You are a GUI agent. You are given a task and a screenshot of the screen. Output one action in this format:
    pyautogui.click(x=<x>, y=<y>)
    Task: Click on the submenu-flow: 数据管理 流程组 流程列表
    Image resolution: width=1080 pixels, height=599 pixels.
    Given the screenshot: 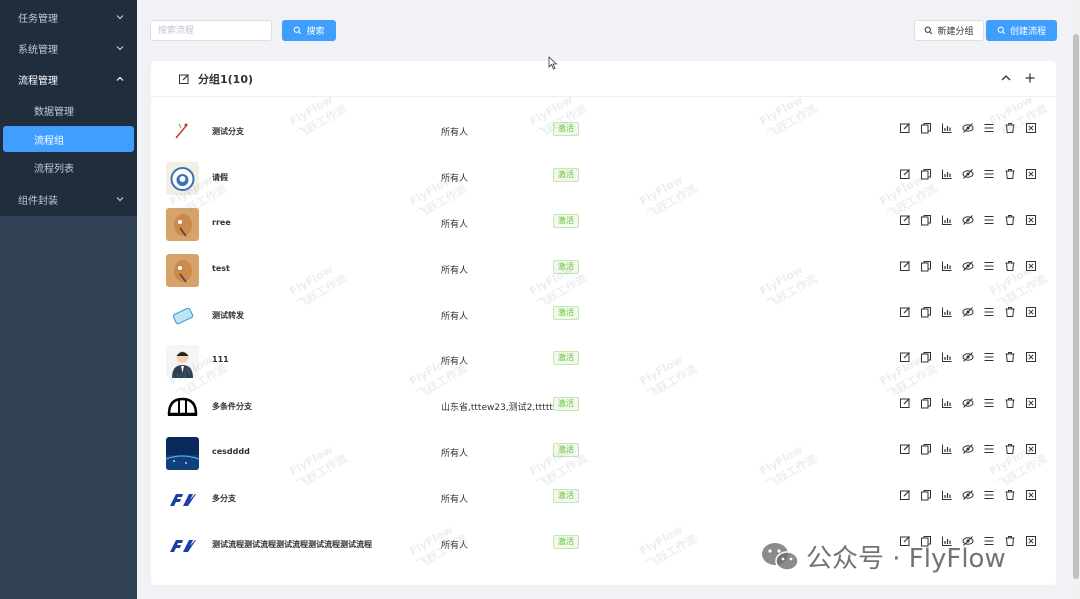 What is the action you would take?
    pyautogui.click(x=68, y=139)
    